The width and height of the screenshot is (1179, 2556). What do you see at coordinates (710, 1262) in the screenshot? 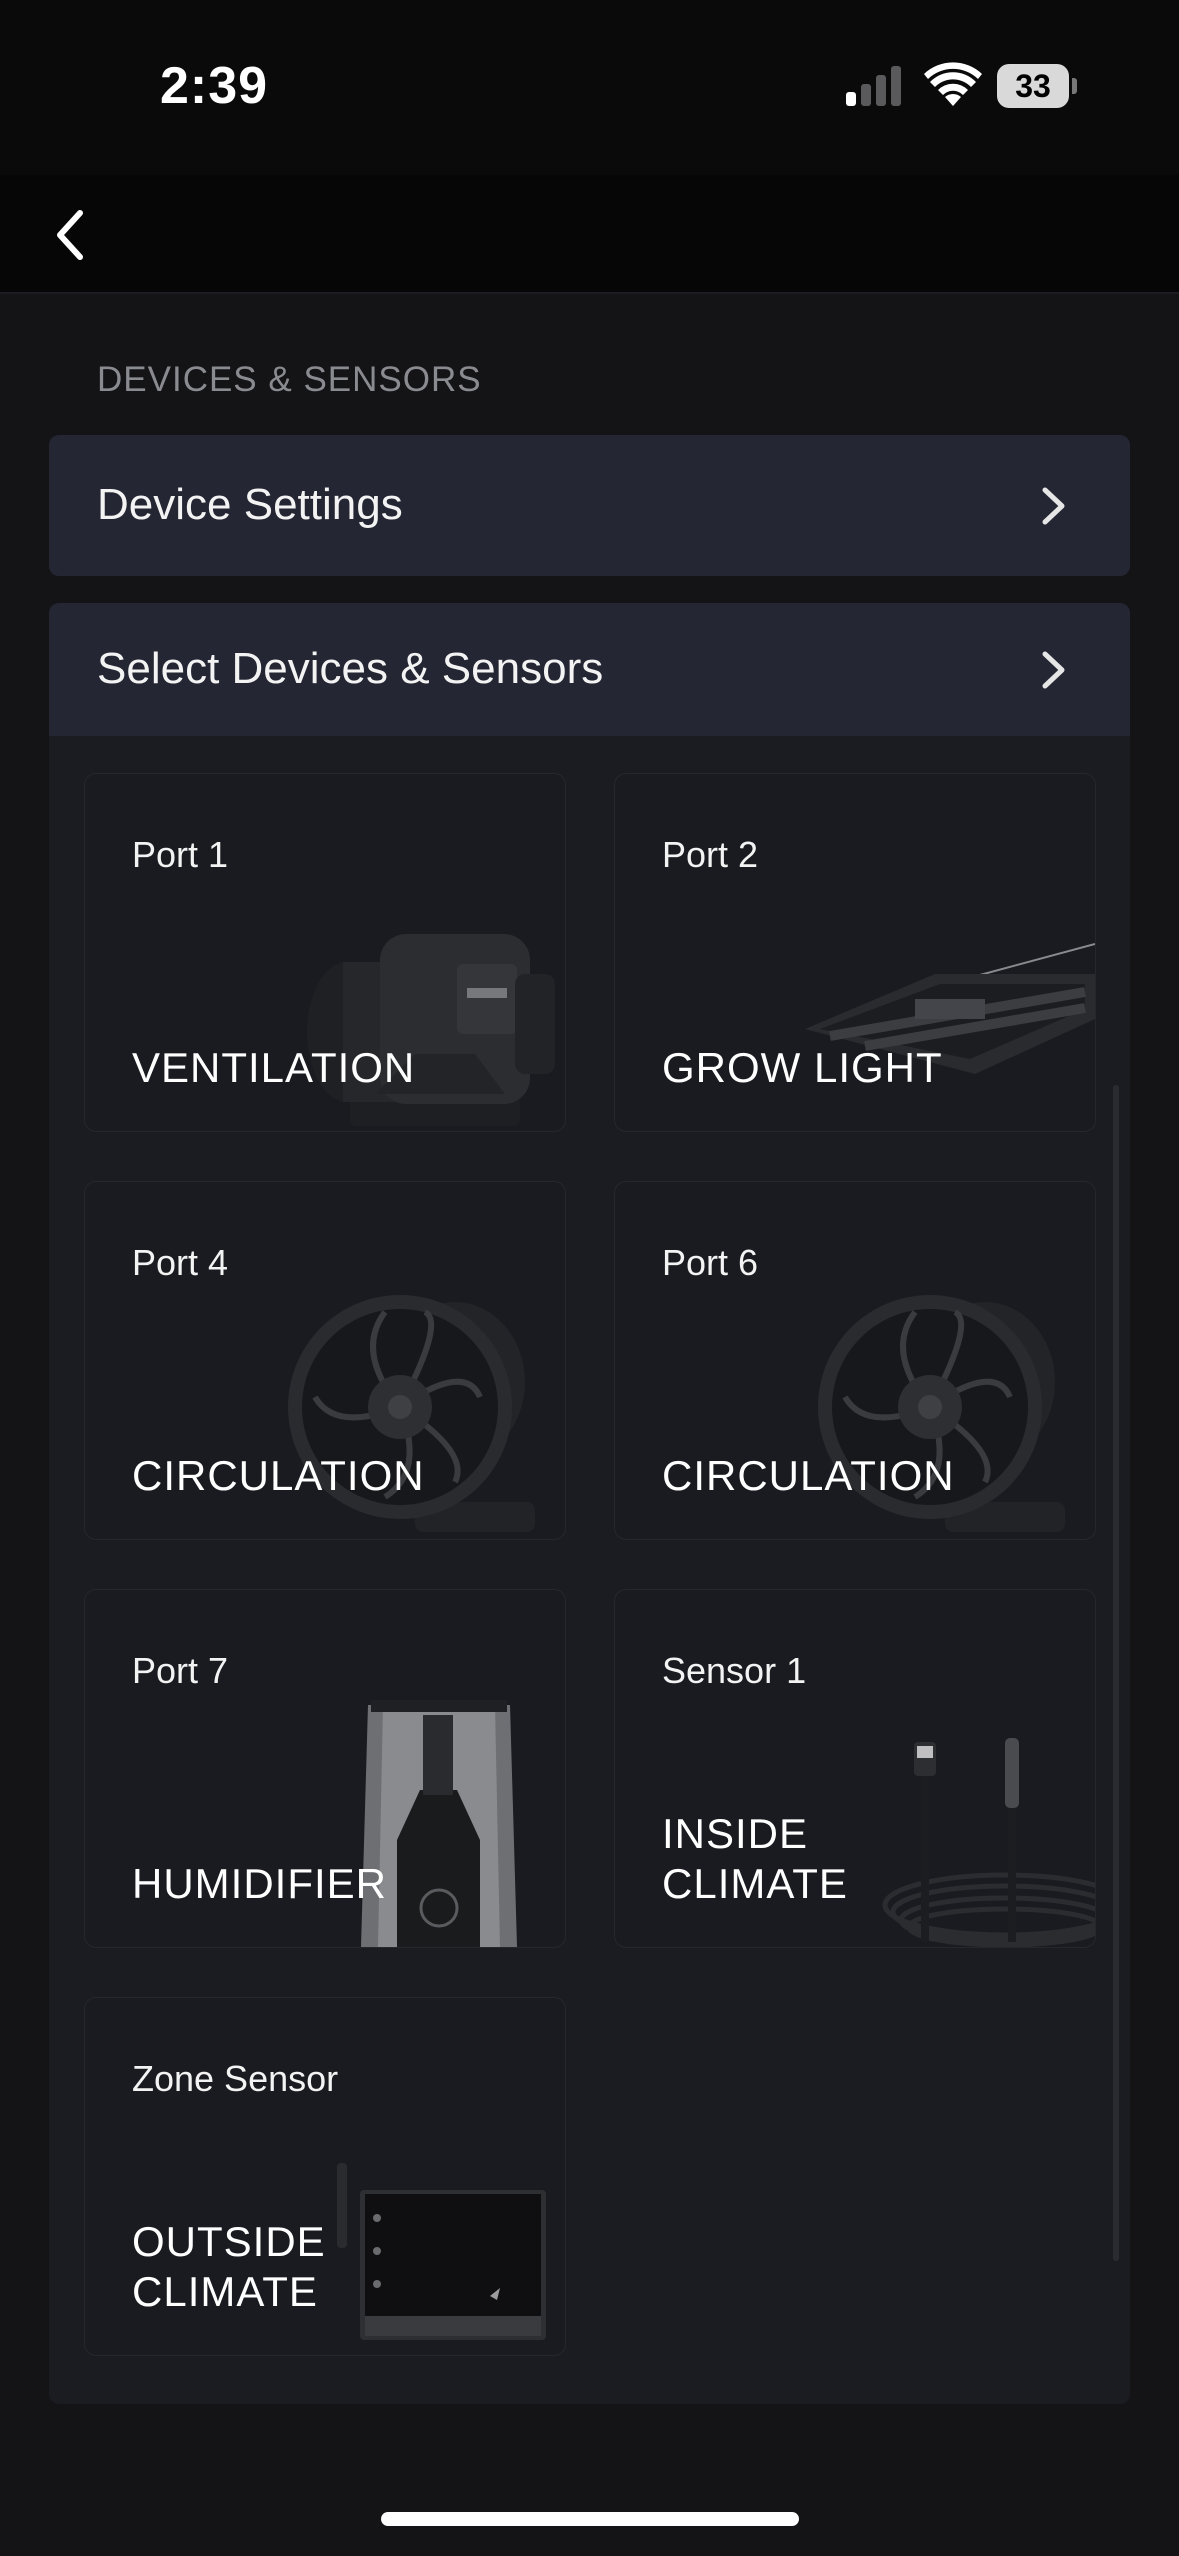
I see `card-port-label: Port 6` at bounding box center [710, 1262].